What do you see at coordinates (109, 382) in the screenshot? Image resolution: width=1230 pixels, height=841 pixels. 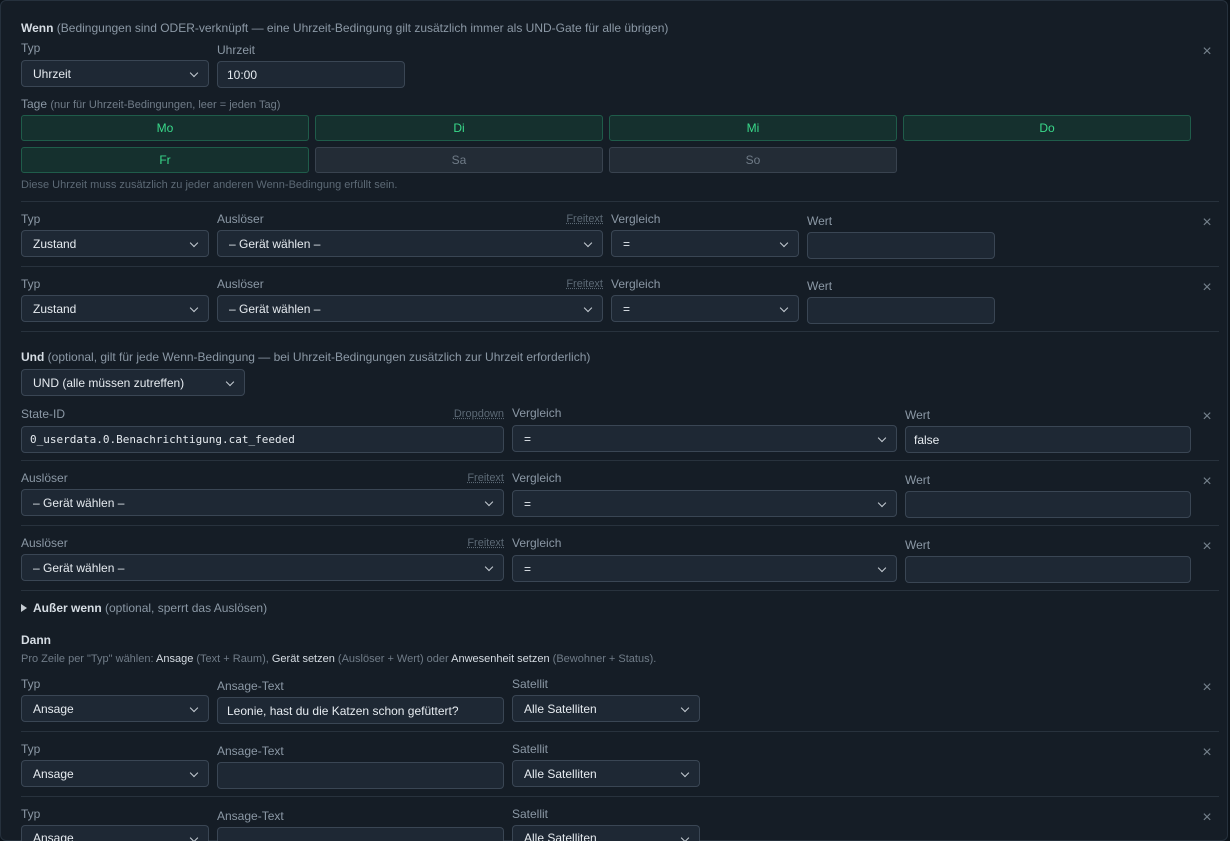 I see `und-mode-value: UND (alle müssen zutreffen)` at bounding box center [109, 382].